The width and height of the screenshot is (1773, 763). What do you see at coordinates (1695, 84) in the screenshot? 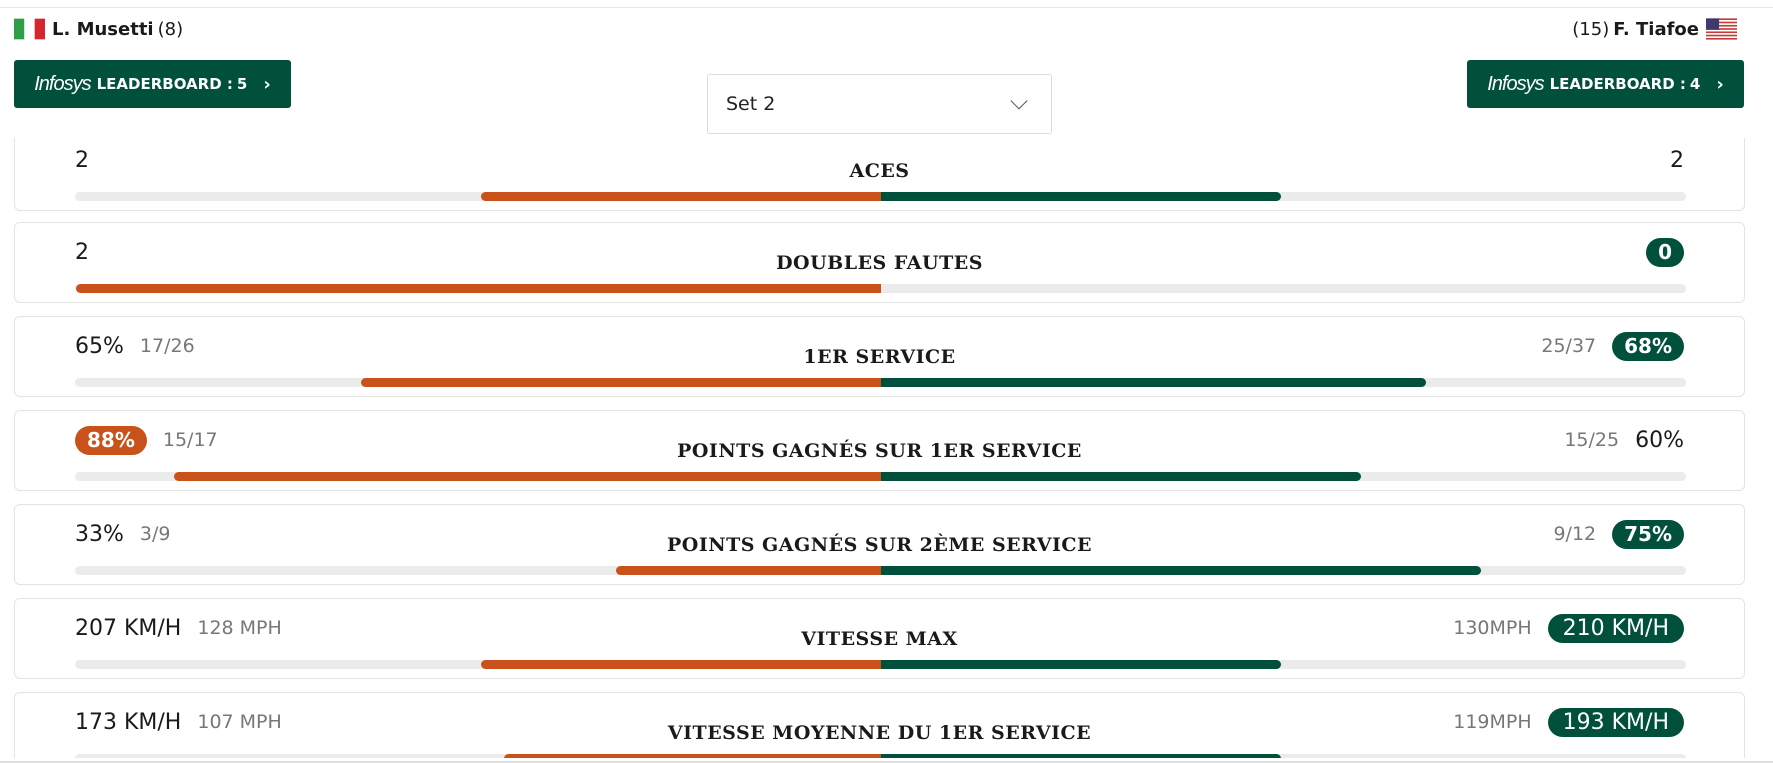
I see `leaderboard-right-count: 4` at bounding box center [1695, 84].